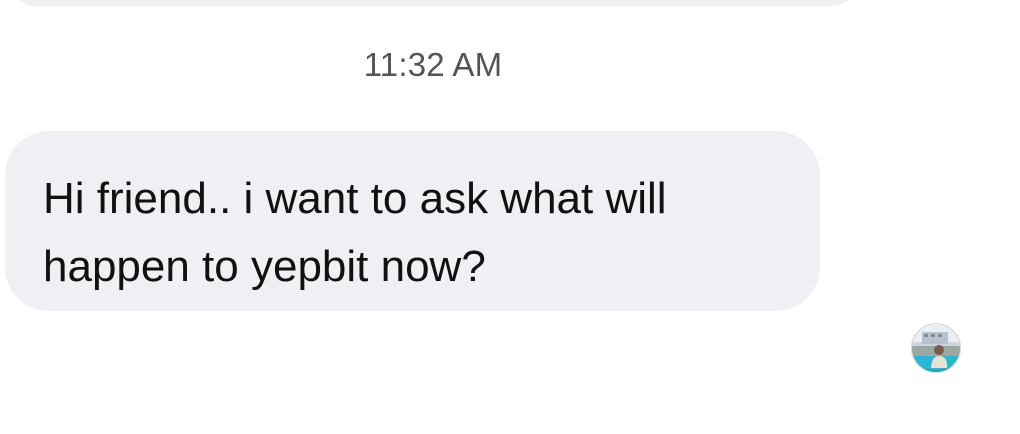 This screenshot has height=434, width=1020. What do you see at coordinates (433, 64) in the screenshot?
I see `message-timestamp: 11:32 AM` at bounding box center [433, 64].